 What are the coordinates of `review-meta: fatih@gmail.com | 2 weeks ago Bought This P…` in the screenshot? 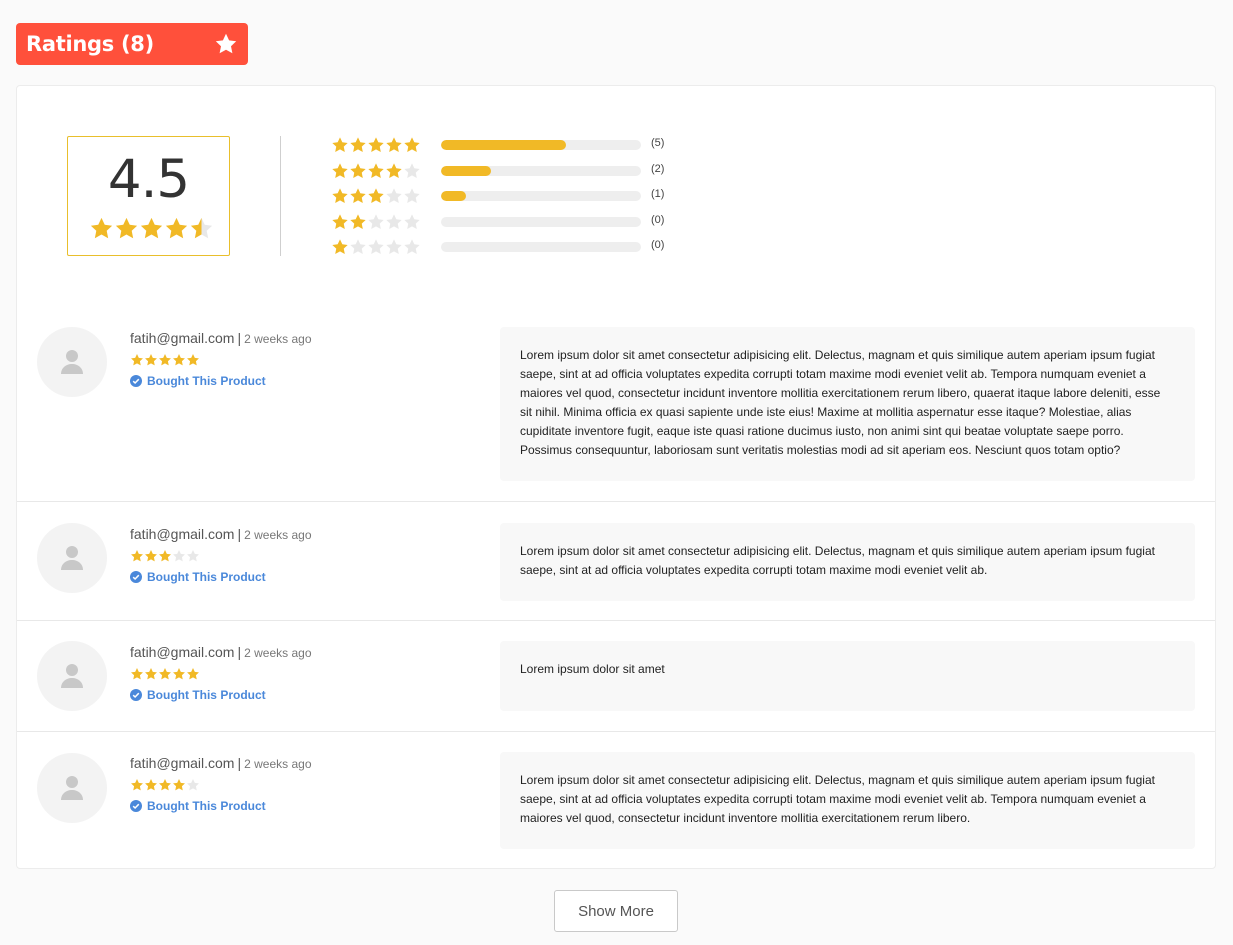 It's located at (221, 783).